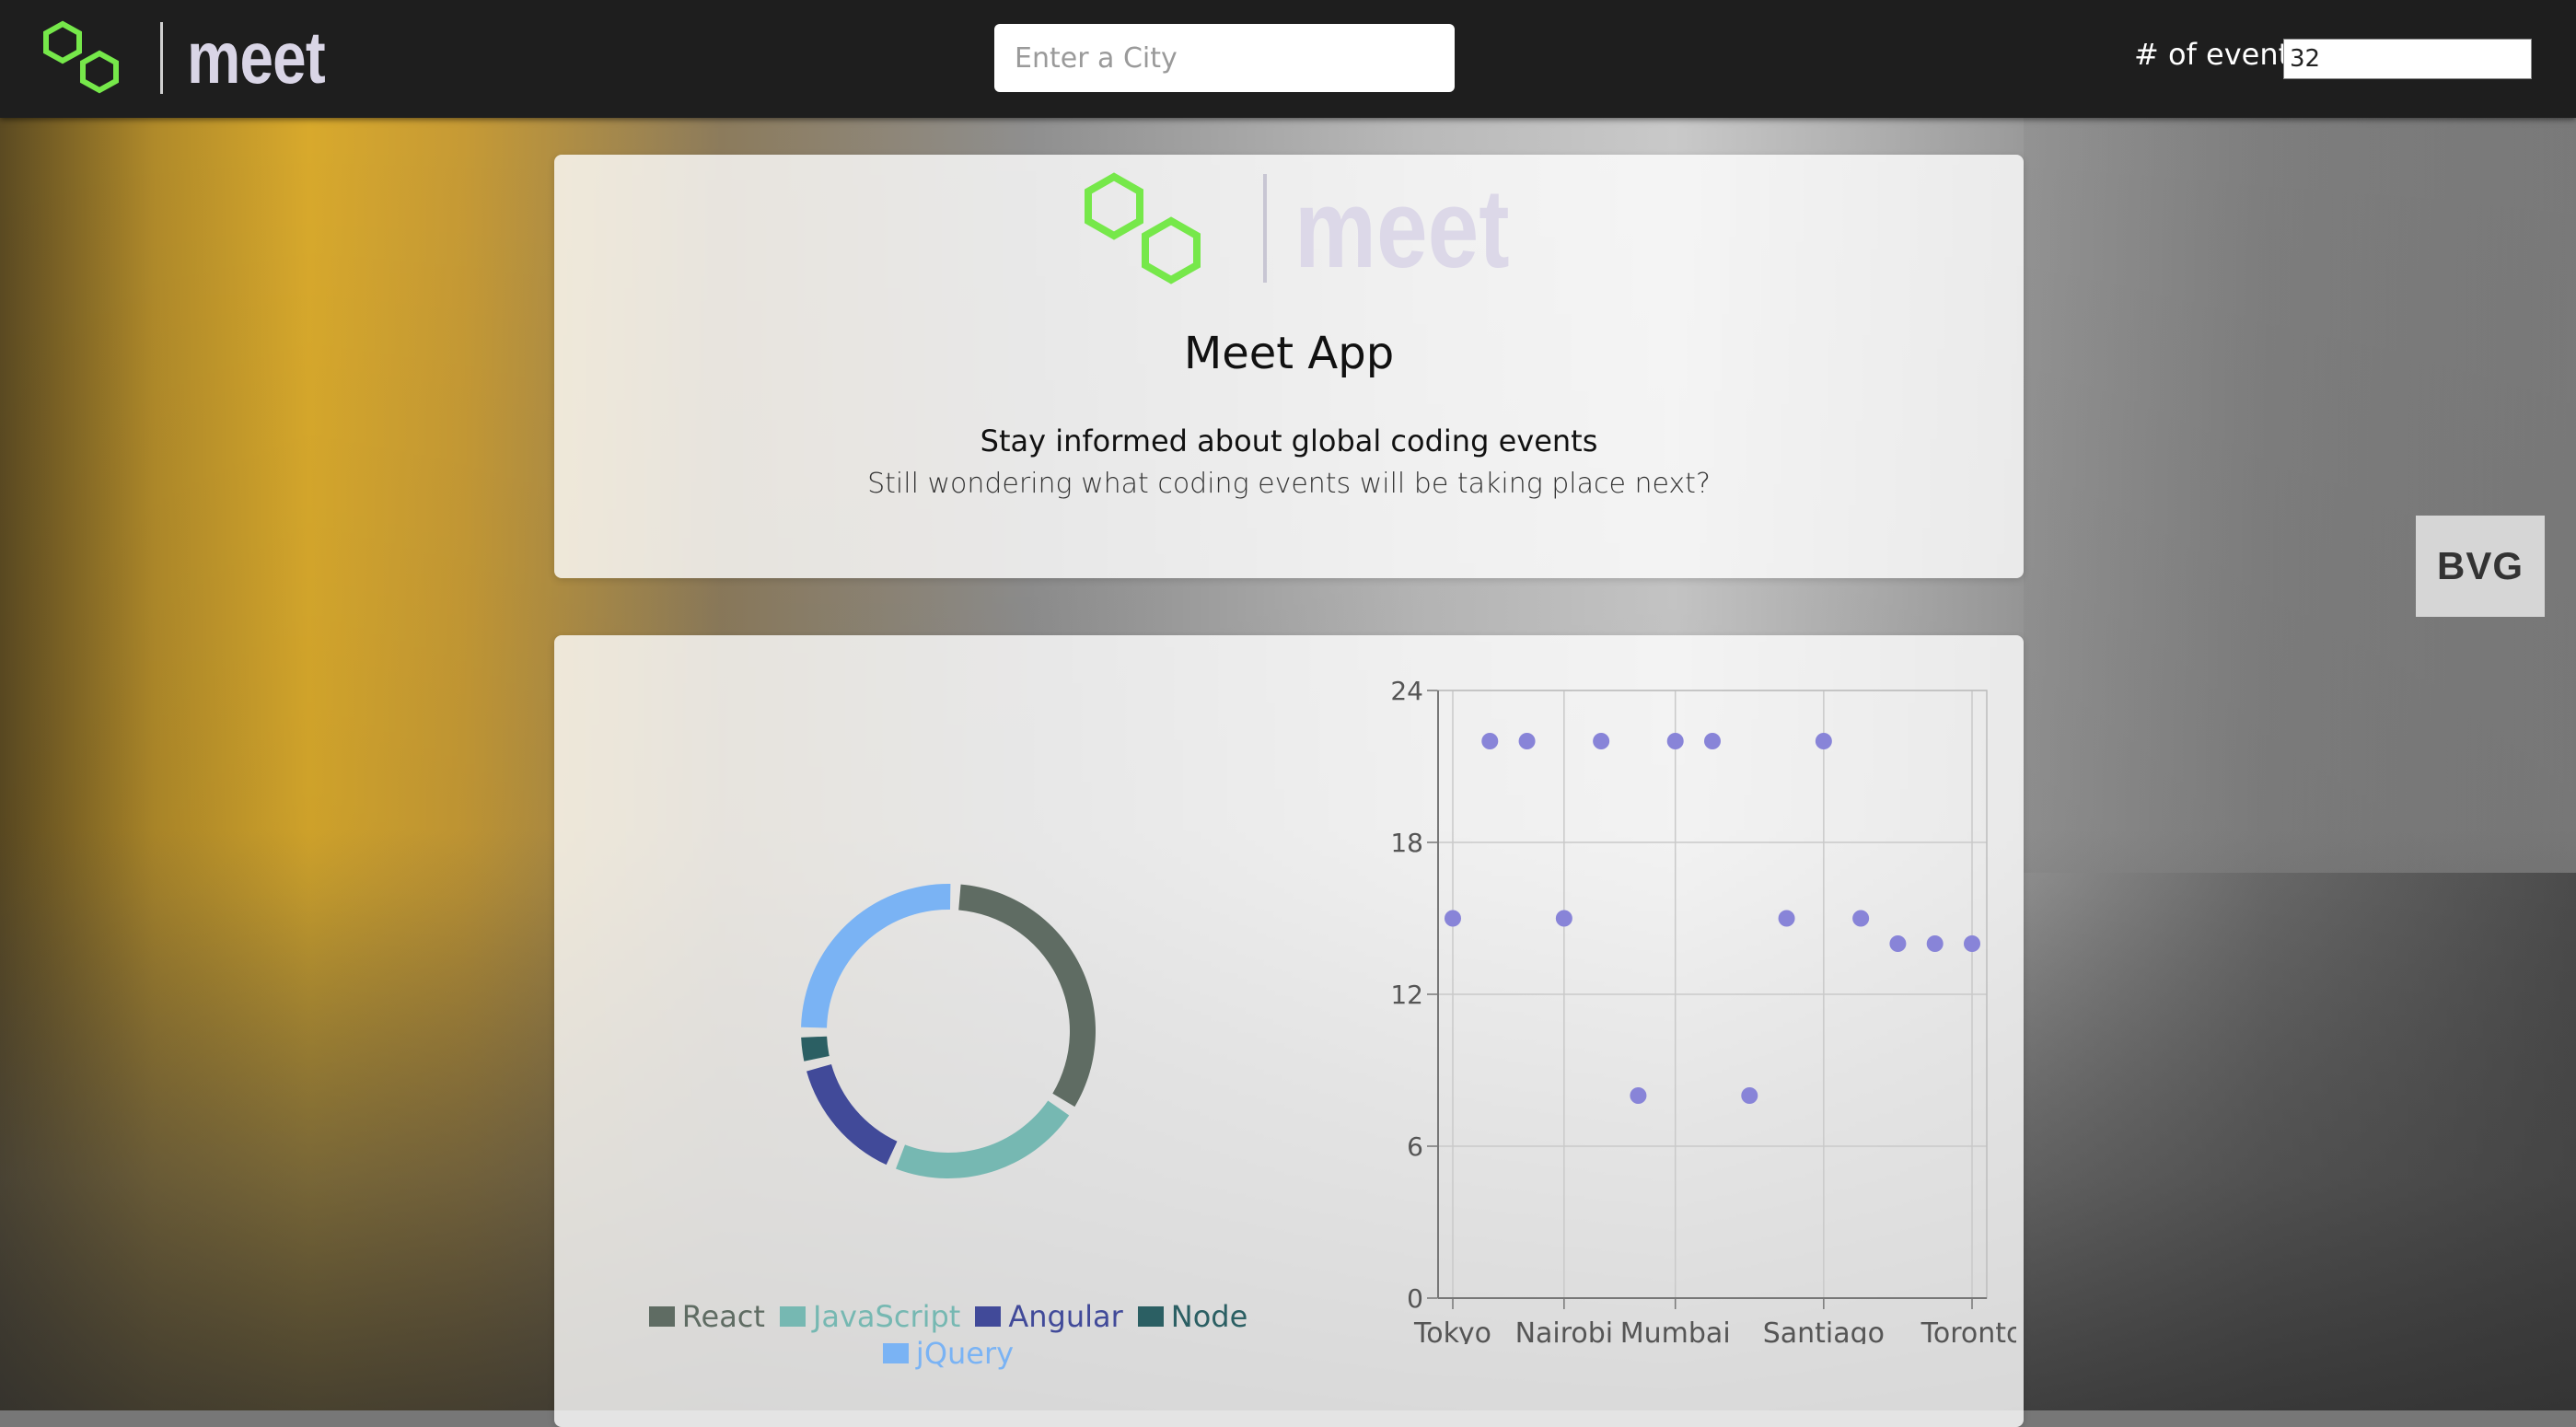 The height and width of the screenshot is (1427, 2576). What do you see at coordinates (2407, 59) in the screenshot?
I see `events-count-input` at bounding box center [2407, 59].